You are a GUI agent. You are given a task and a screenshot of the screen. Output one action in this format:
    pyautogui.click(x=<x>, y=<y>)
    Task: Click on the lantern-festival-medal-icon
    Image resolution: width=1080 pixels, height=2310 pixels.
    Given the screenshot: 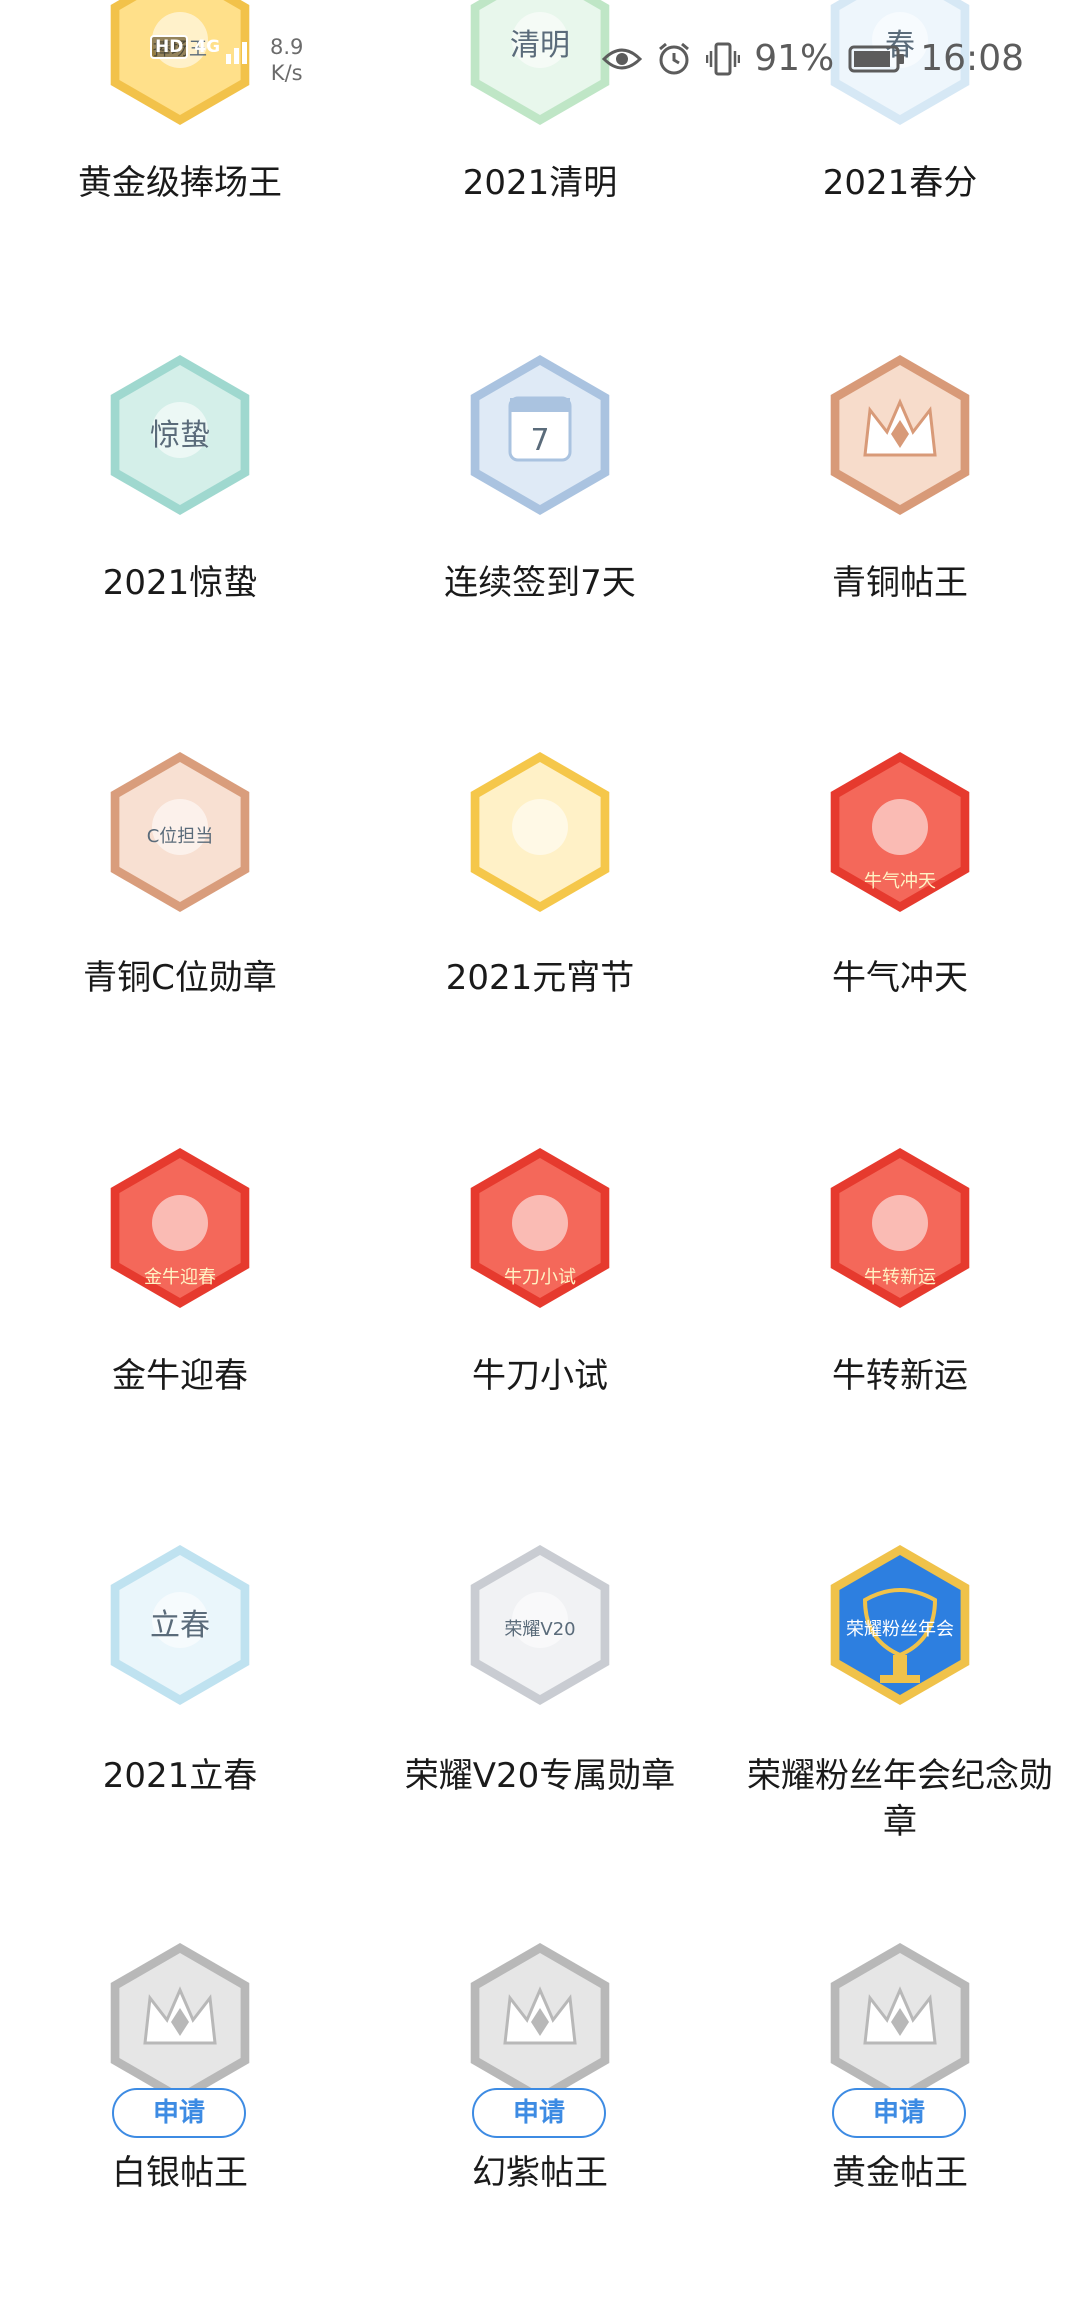 What is the action you would take?
    pyautogui.click(x=540, y=832)
    